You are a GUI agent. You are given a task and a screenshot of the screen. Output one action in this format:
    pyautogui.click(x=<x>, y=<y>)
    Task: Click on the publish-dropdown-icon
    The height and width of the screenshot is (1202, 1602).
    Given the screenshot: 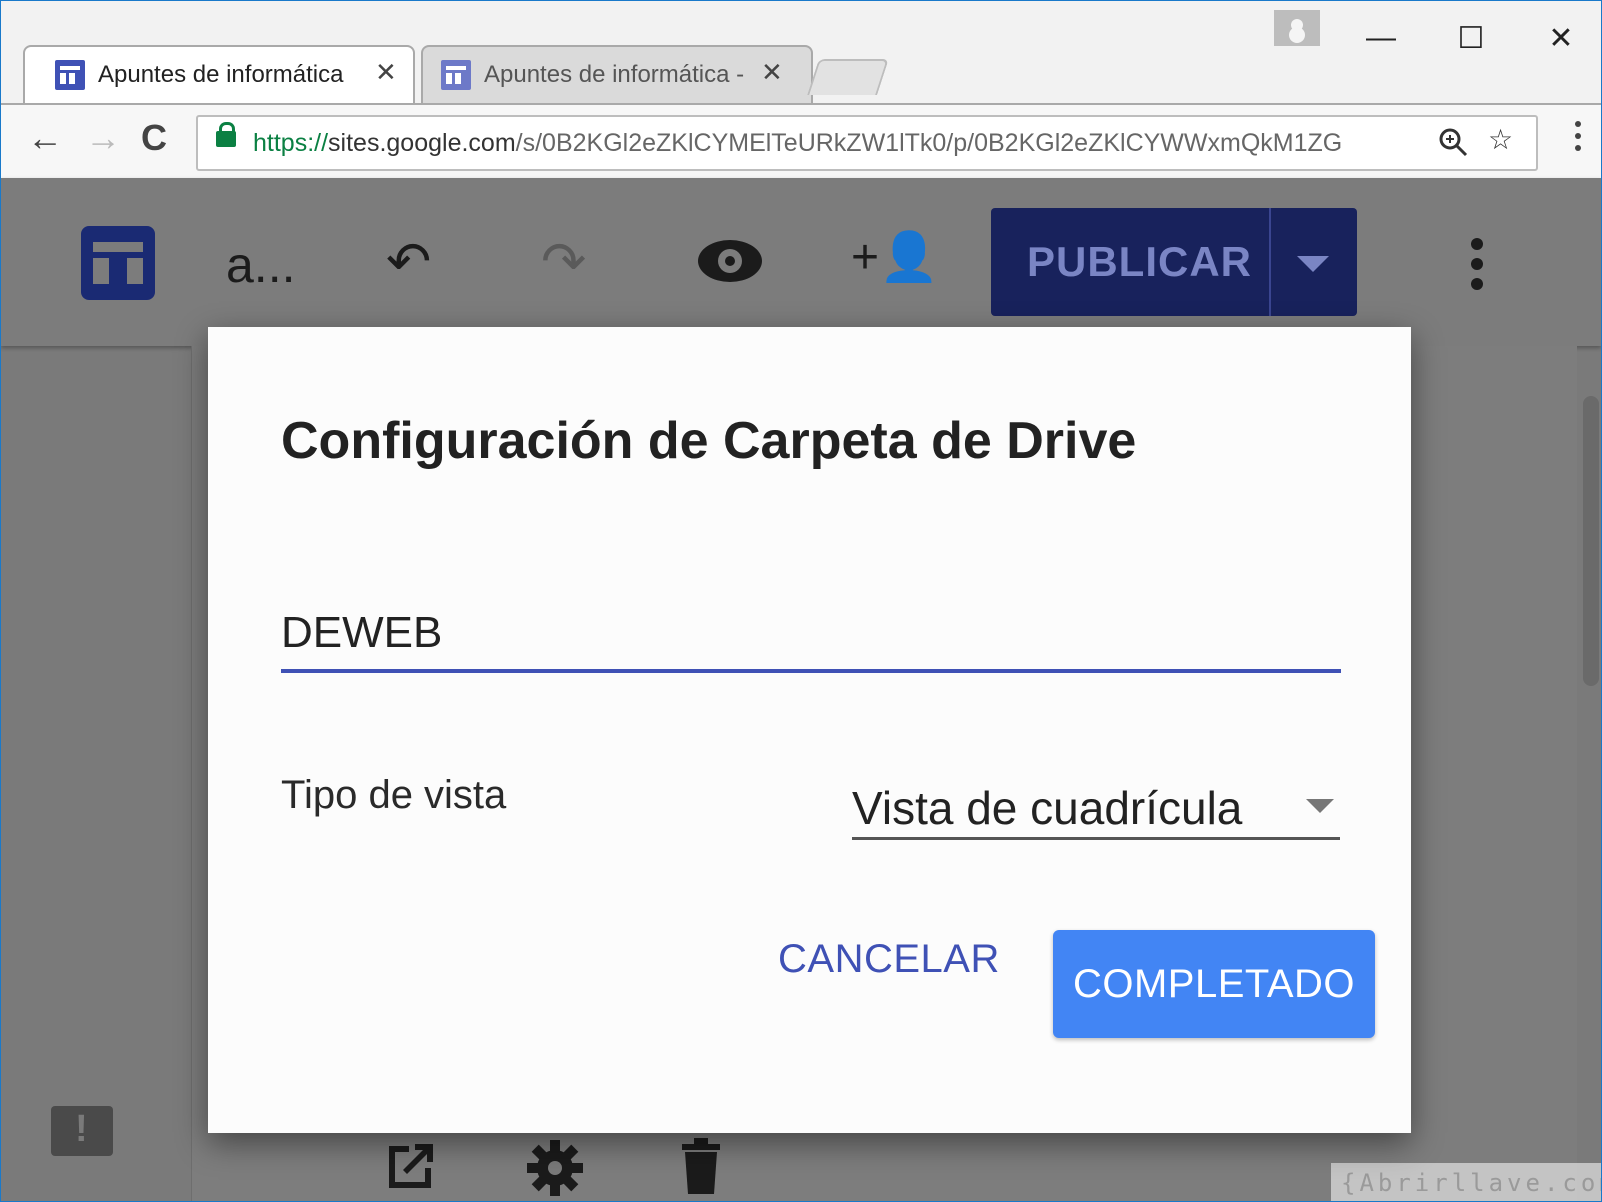 What is the action you would take?
    pyautogui.click(x=1313, y=264)
    